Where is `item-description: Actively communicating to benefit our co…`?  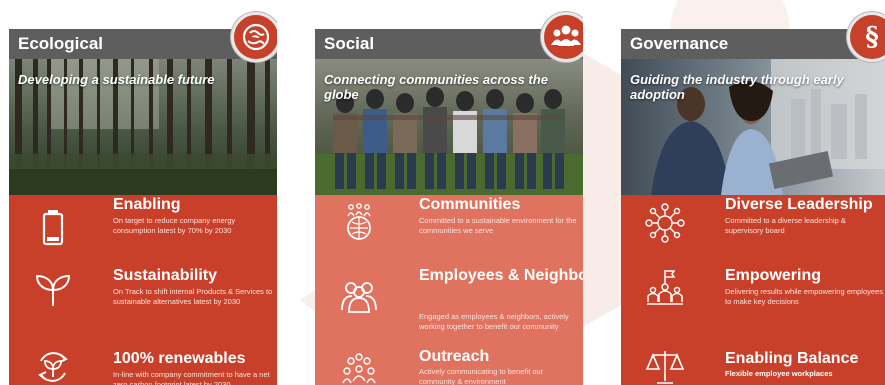
item-description: Actively communicating to benefit our co… is located at coordinates (481, 376).